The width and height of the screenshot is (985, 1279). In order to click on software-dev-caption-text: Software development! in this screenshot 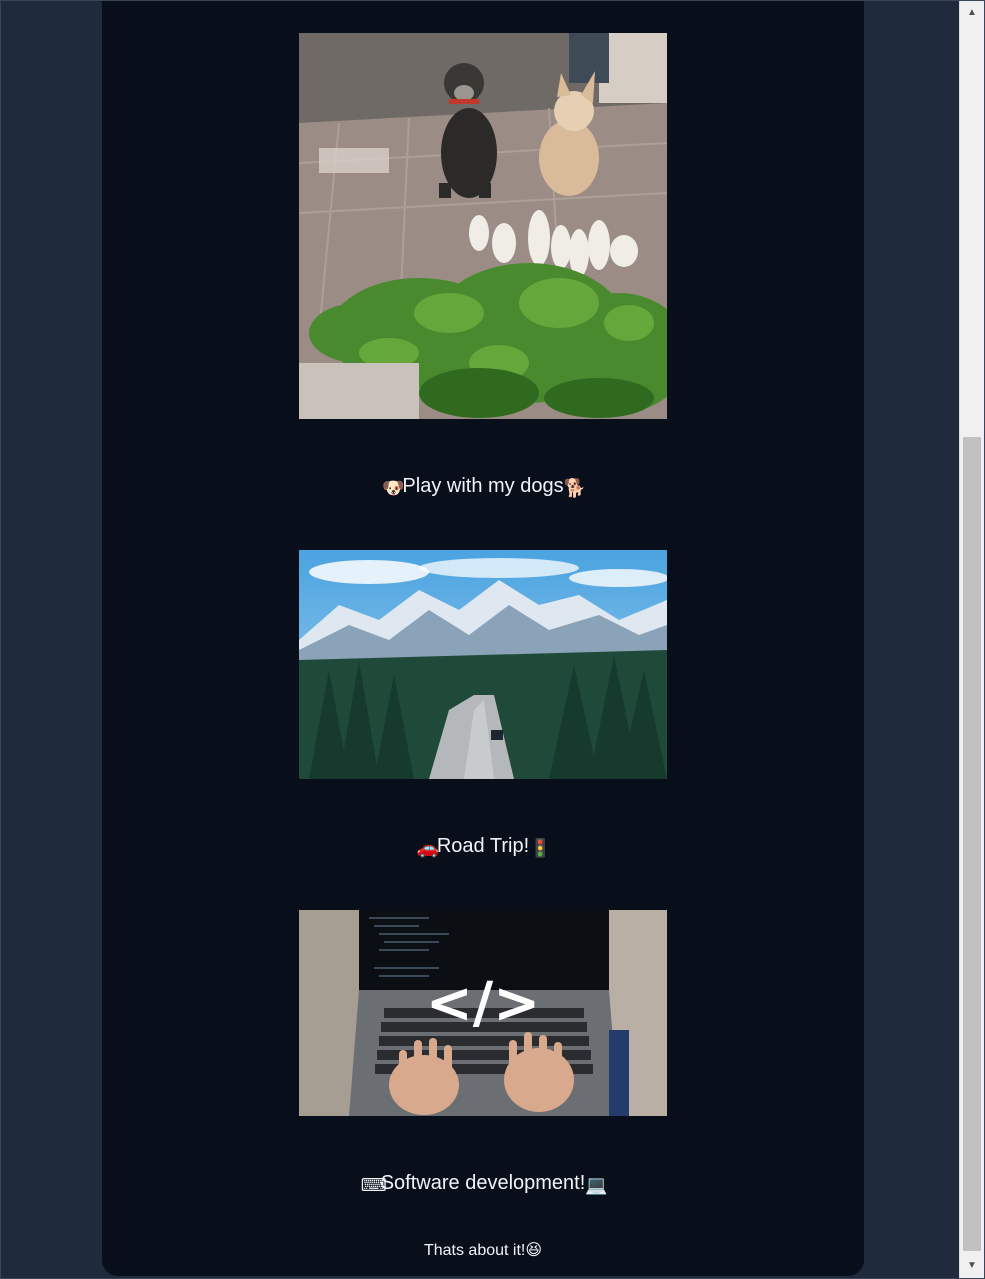, I will do `click(483, 1183)`.